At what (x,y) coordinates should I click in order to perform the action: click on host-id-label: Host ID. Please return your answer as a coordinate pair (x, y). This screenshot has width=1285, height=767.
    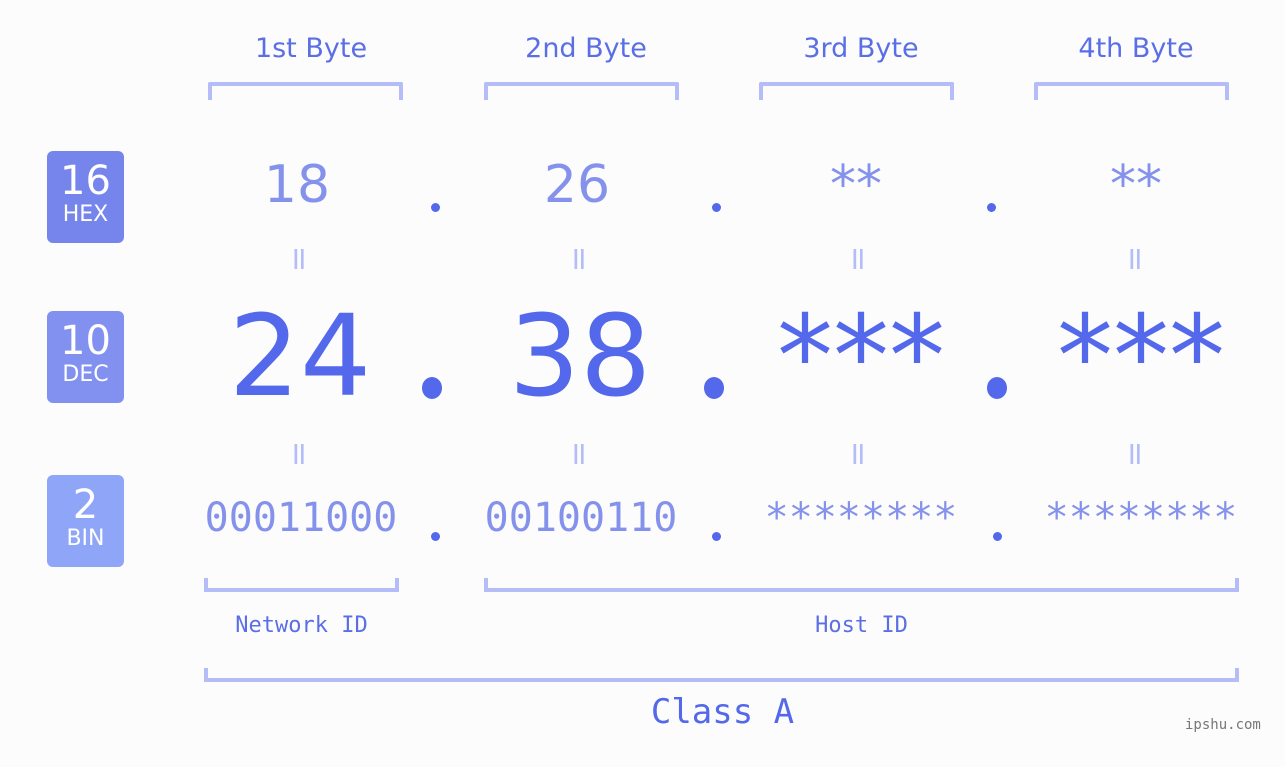
    Looking at the image, I should click on (861, 625).